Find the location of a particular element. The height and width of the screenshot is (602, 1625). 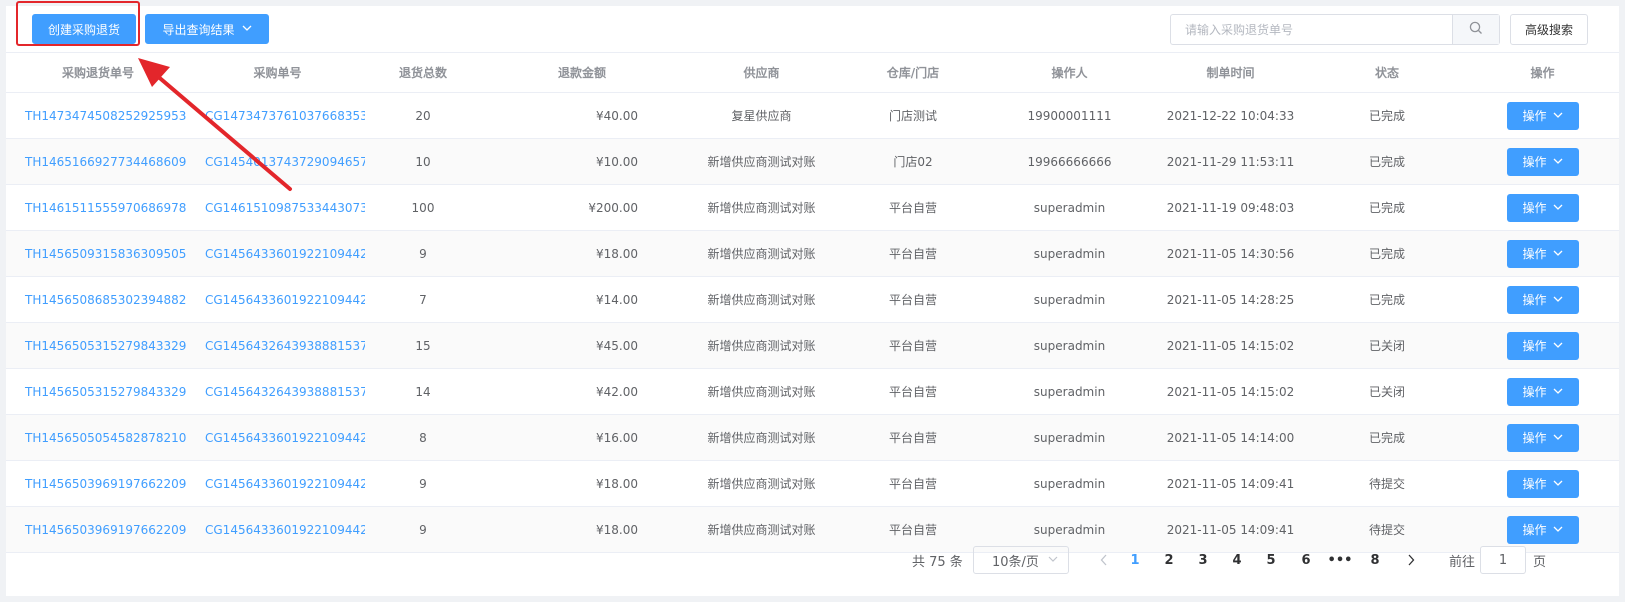

search-input is located at coordinates (1311, 29).